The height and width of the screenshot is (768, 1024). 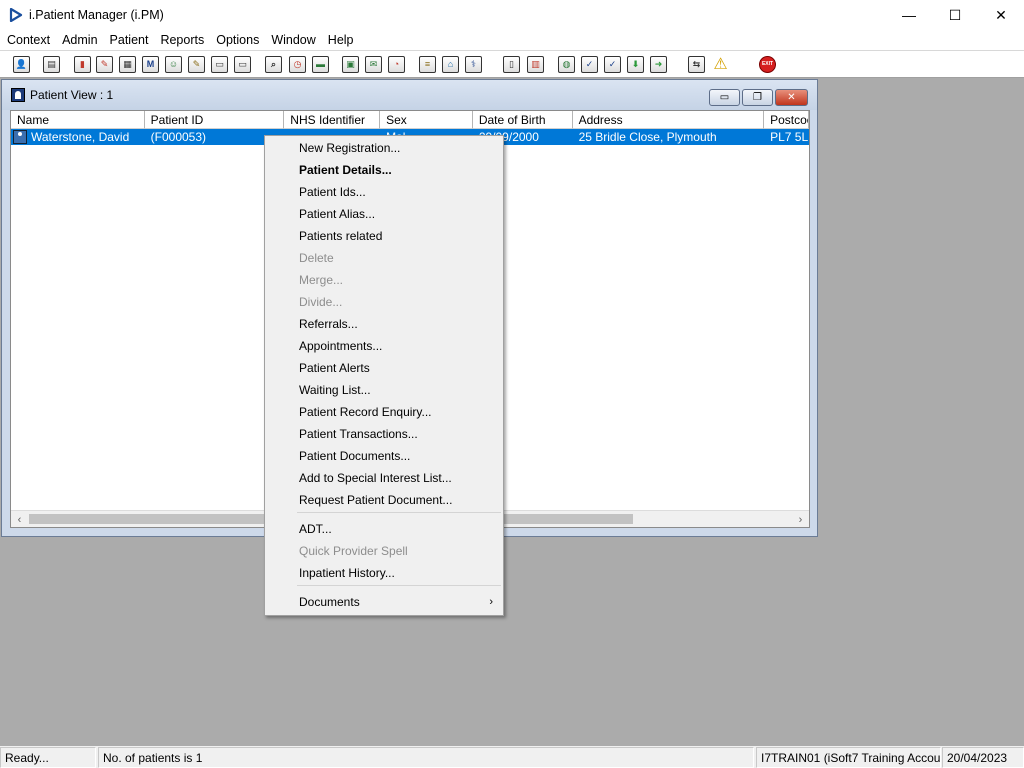 I want to click on app-titlebar: i.Patient Manager (i.PM) — ☐ ✕, so click(x=512, y=15).